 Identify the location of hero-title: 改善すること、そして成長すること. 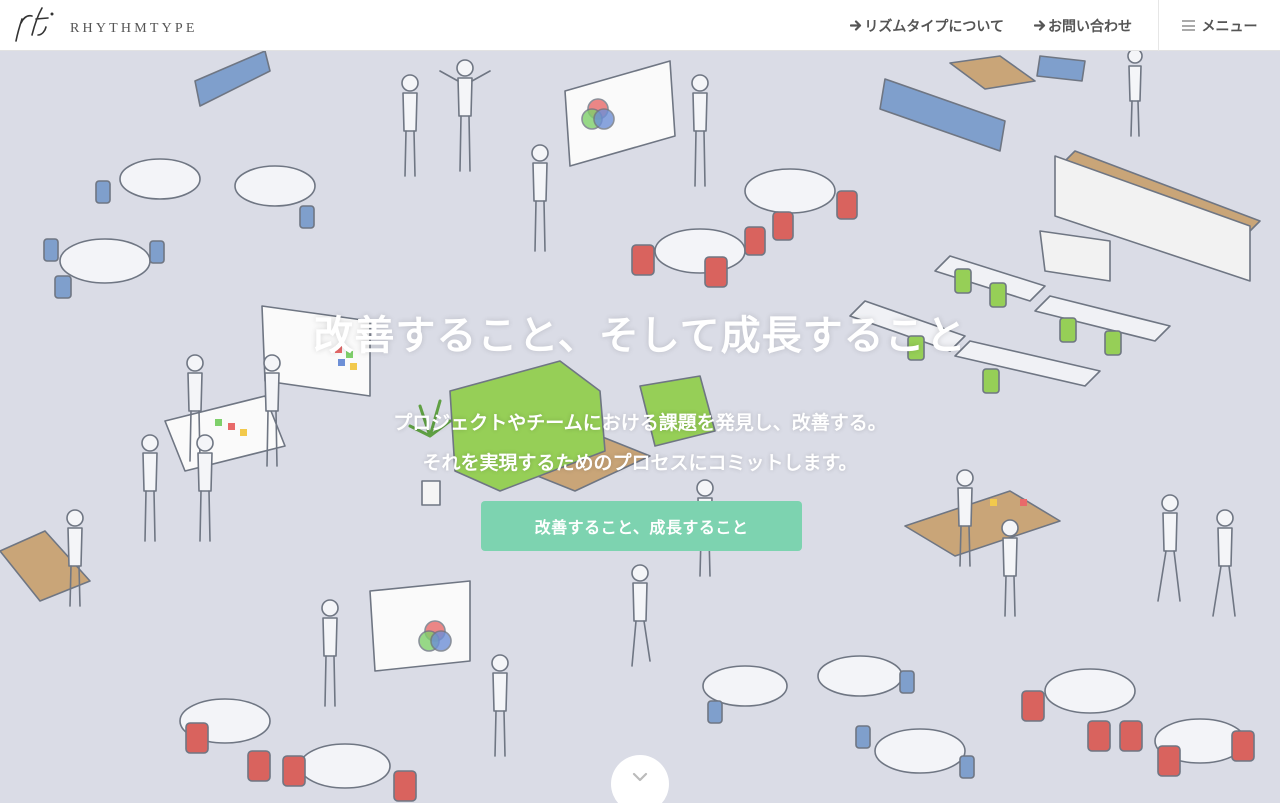
(640, 336).